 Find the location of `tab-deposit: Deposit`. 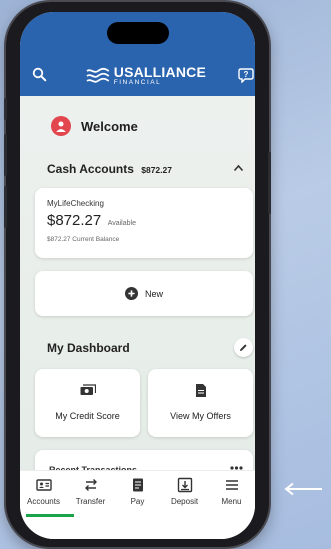

tab-deposit: Deposit is located at coordinates (184, 491).